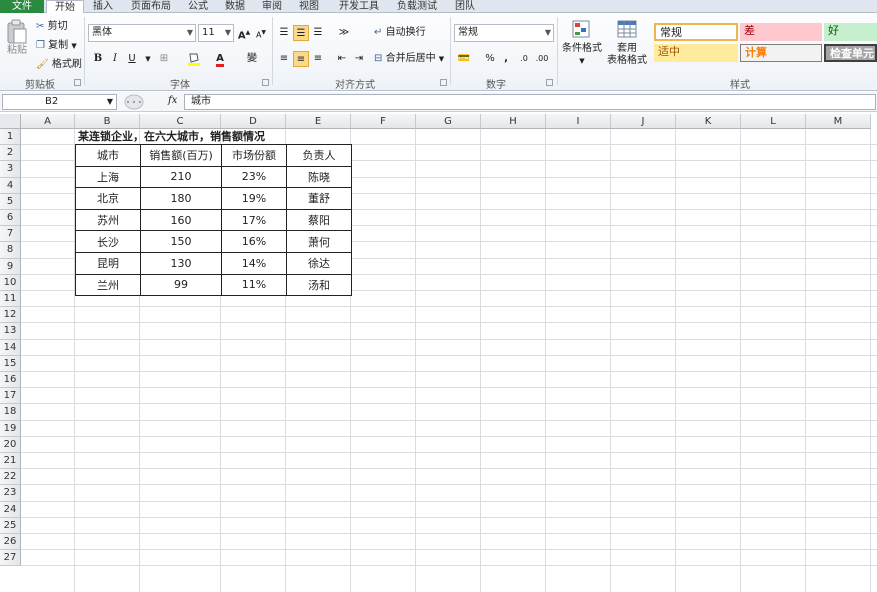 The width and height of the screenshot is (877, 592). I want to click on cell-sales: 210, so click(181, 177).